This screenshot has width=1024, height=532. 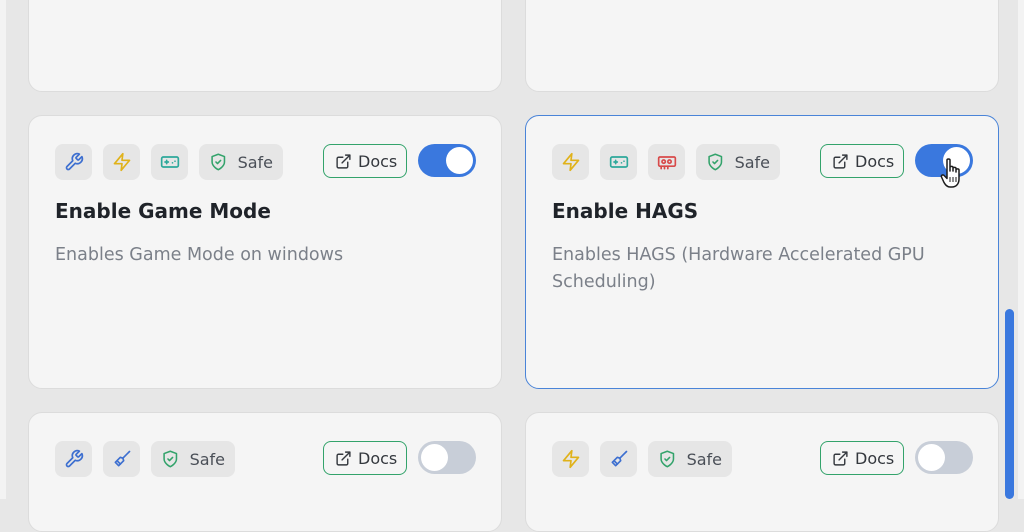 I want to click on tweak-title: Enable HAGS, so click(x=625, y=211).